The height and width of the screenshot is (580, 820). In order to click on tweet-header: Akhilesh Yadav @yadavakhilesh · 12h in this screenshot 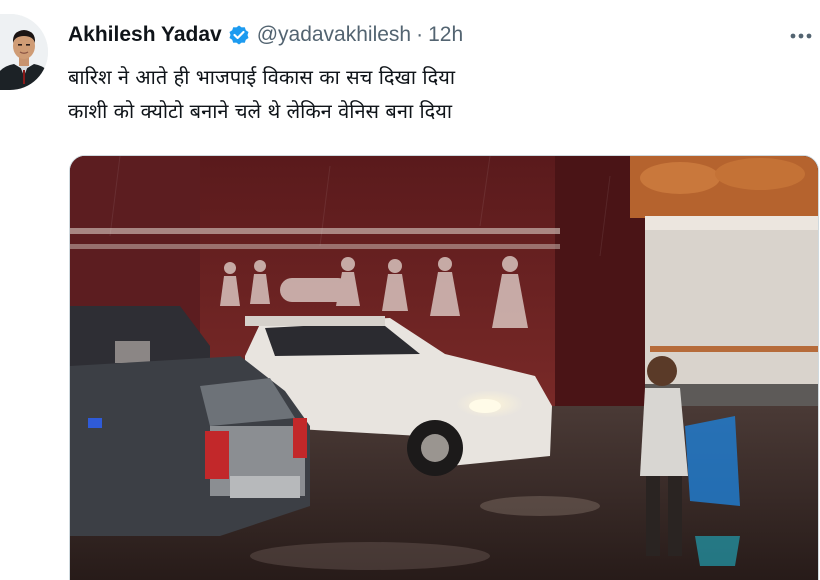, I will do `click(265, 35)`.